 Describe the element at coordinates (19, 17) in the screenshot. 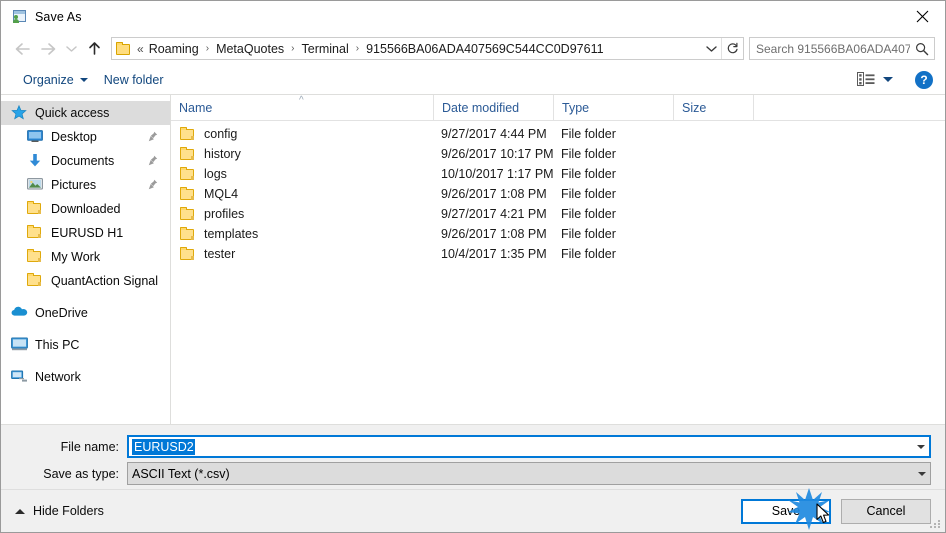

I see `save-as-app-icon` at that location.